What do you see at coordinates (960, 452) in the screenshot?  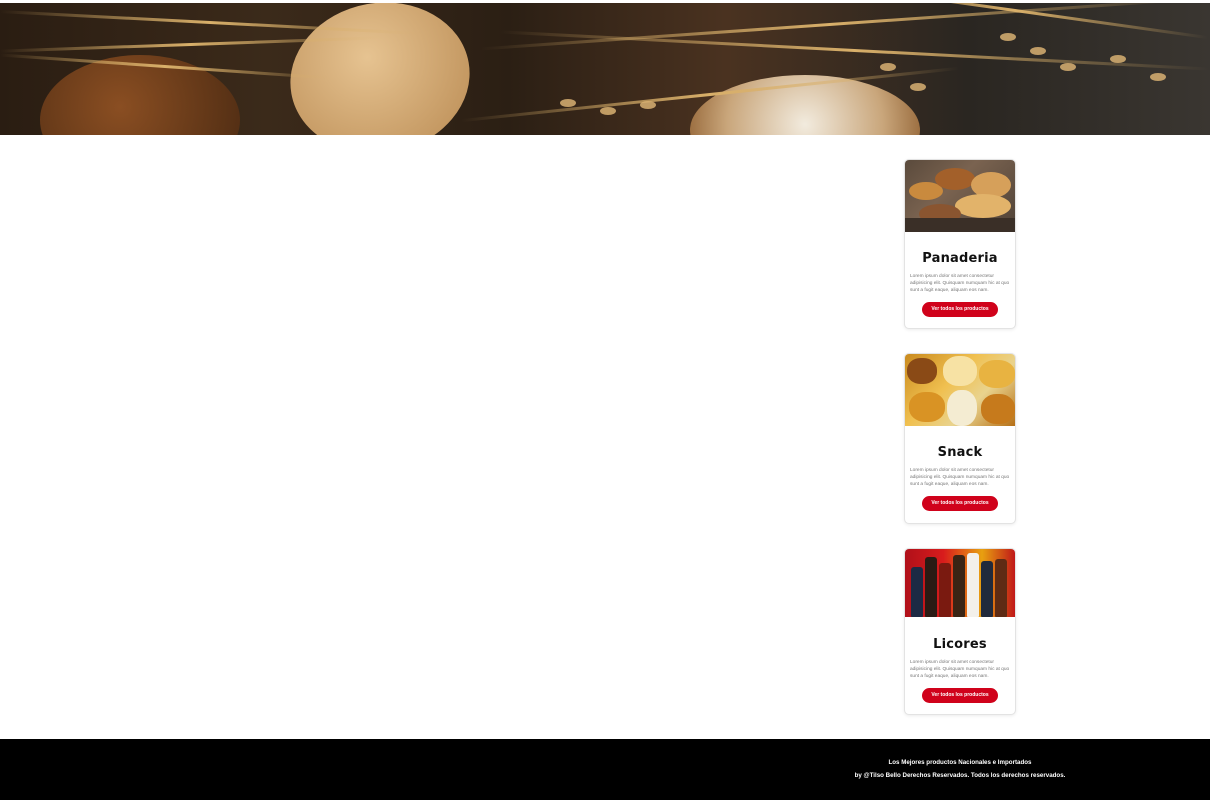 I see `card-title: Snack` at bounding box center [960, 452].